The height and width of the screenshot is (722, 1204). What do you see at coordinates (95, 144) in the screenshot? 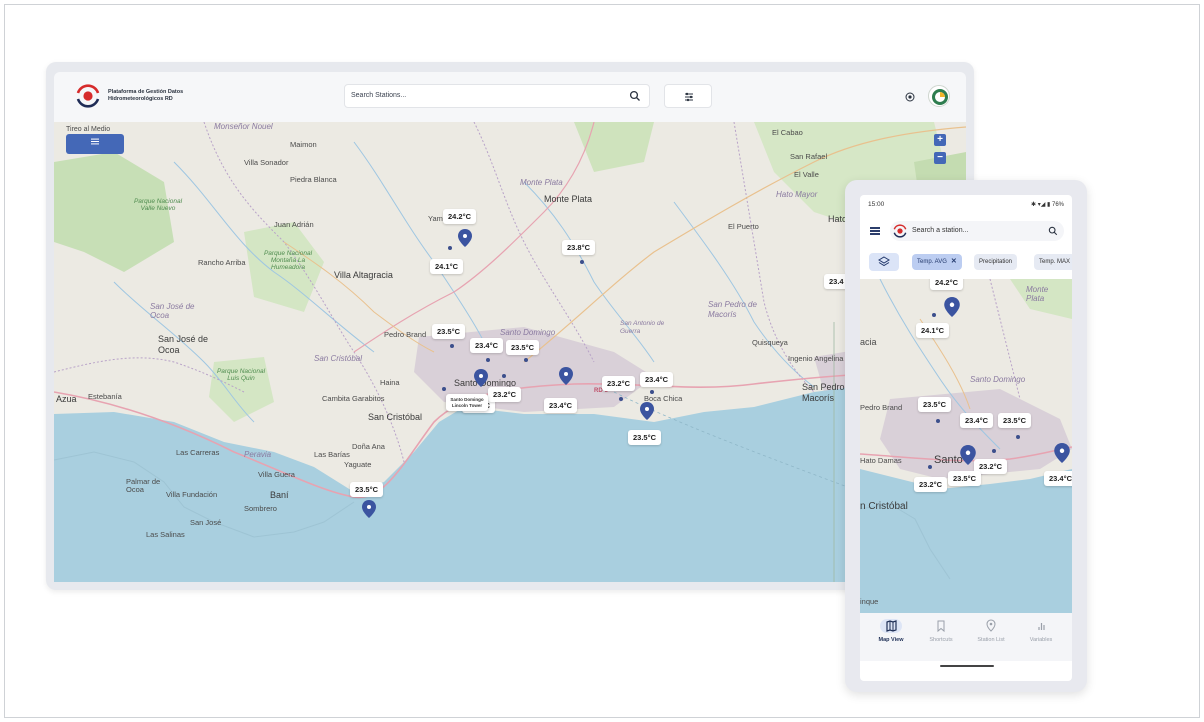
I see `map-menu-button` at bounding box center [95, 144].